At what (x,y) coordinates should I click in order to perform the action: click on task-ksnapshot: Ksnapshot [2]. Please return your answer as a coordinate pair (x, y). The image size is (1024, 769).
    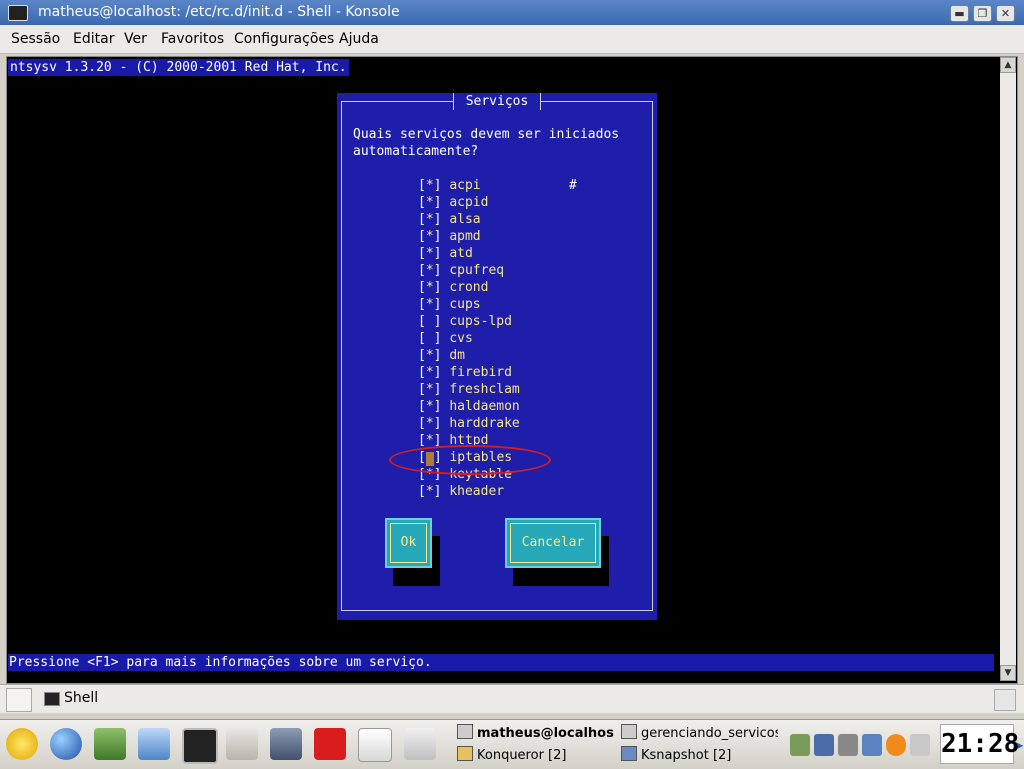
    Looking at the image, I should click on (698, 756).